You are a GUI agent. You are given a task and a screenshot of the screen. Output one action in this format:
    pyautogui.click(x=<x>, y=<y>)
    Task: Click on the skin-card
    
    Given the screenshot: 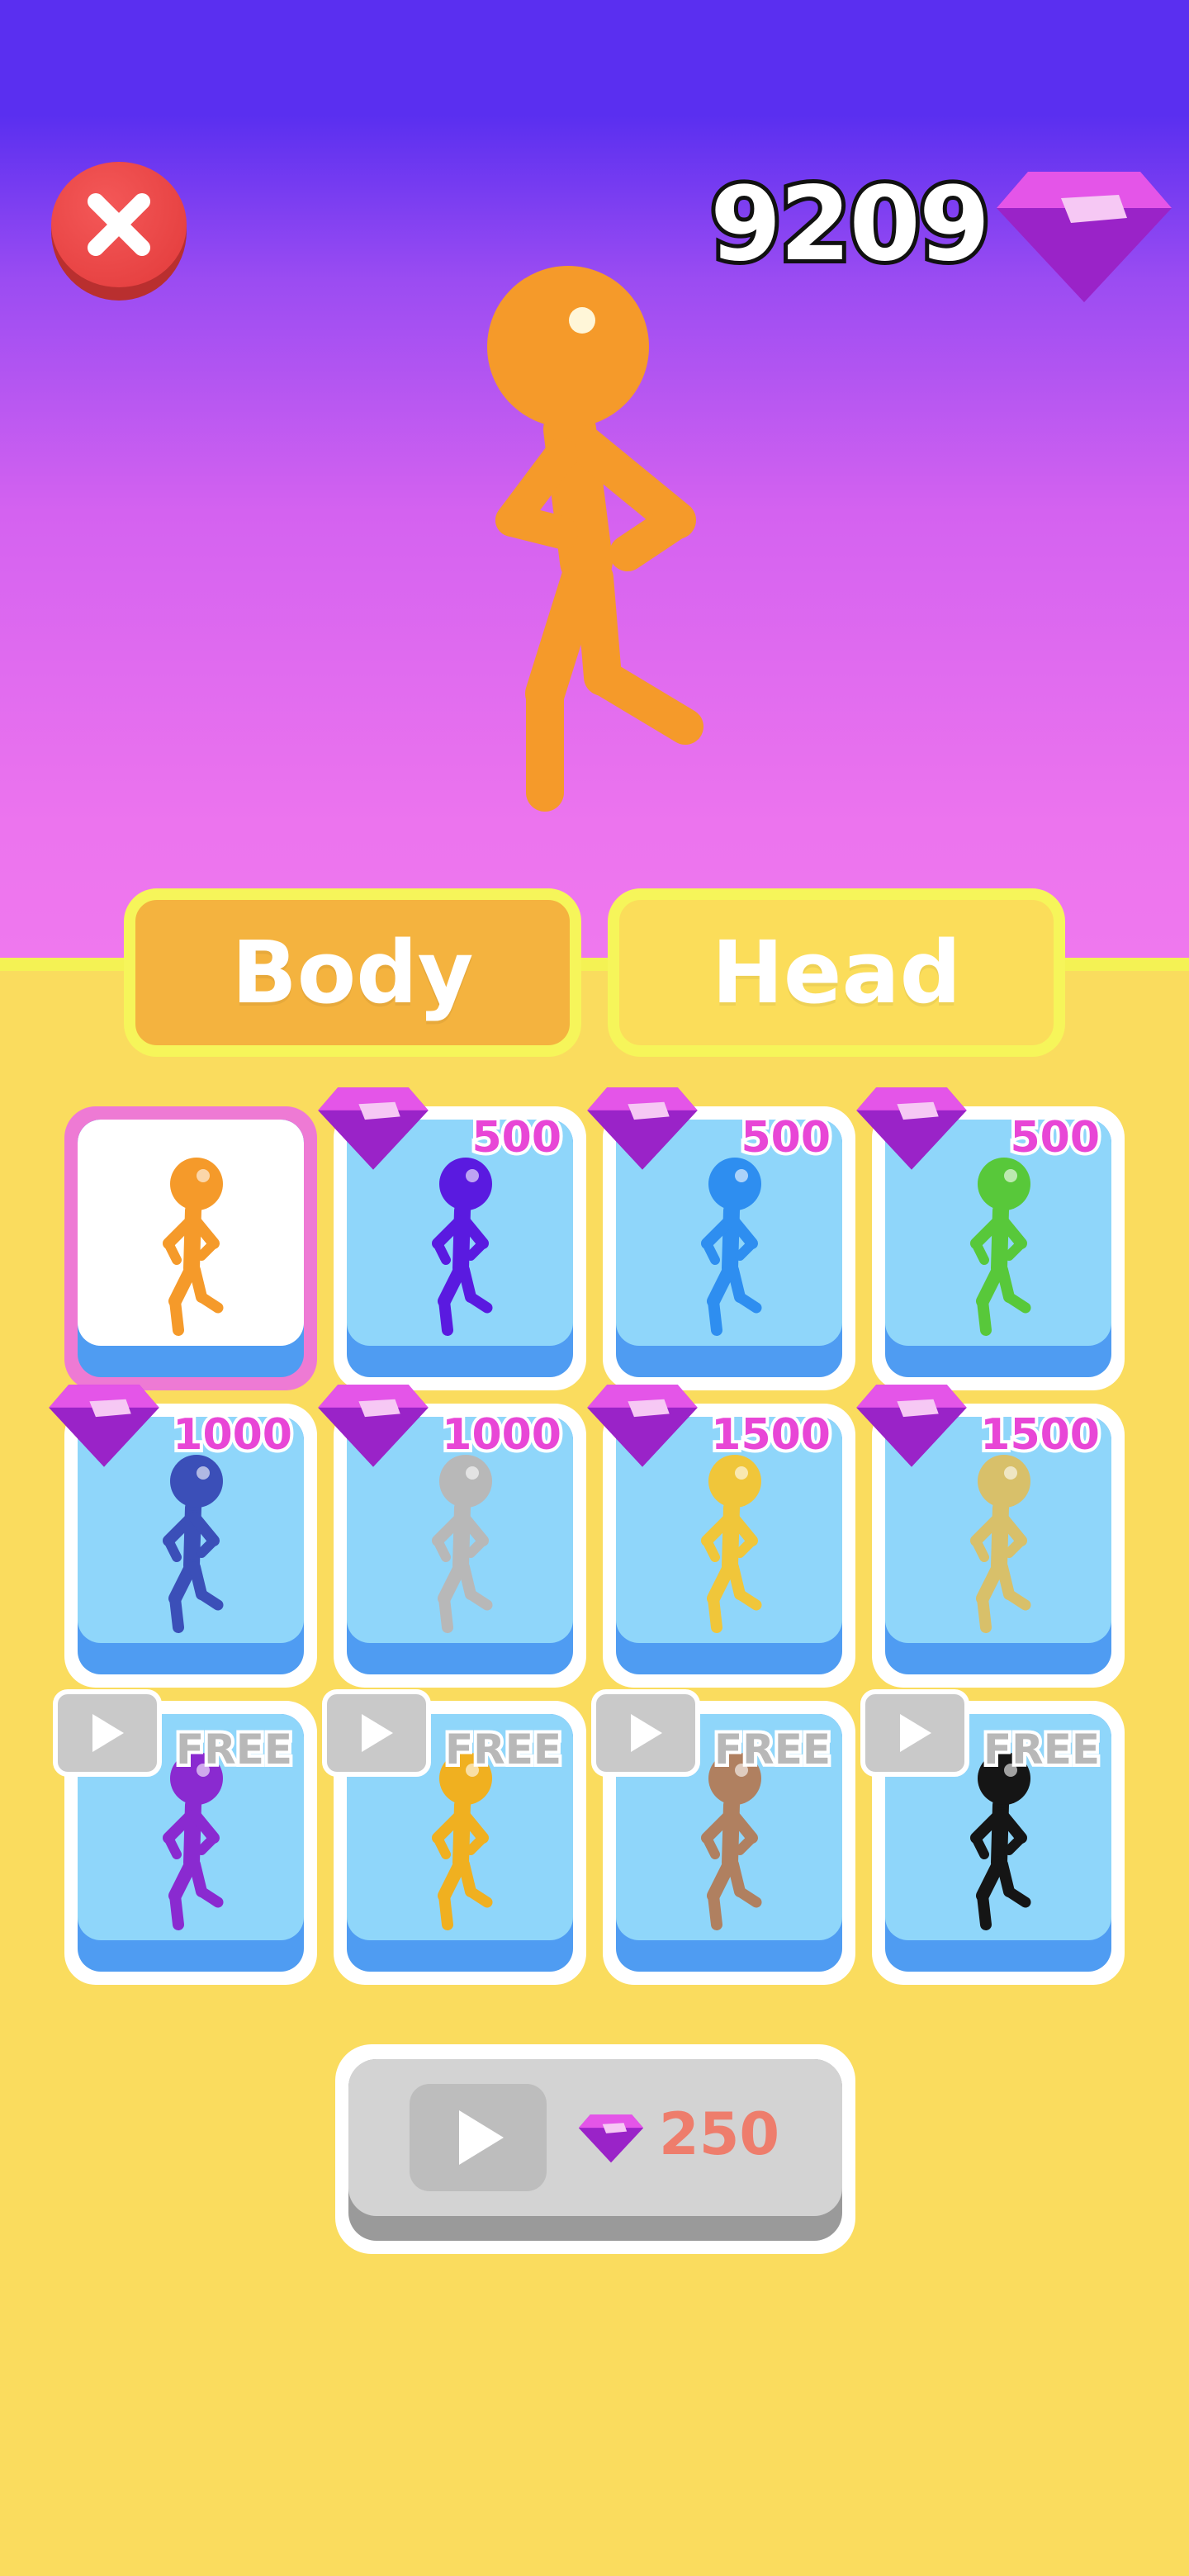 What is the action you would take?
    pyautogui.click(x=190, y=1248)
    